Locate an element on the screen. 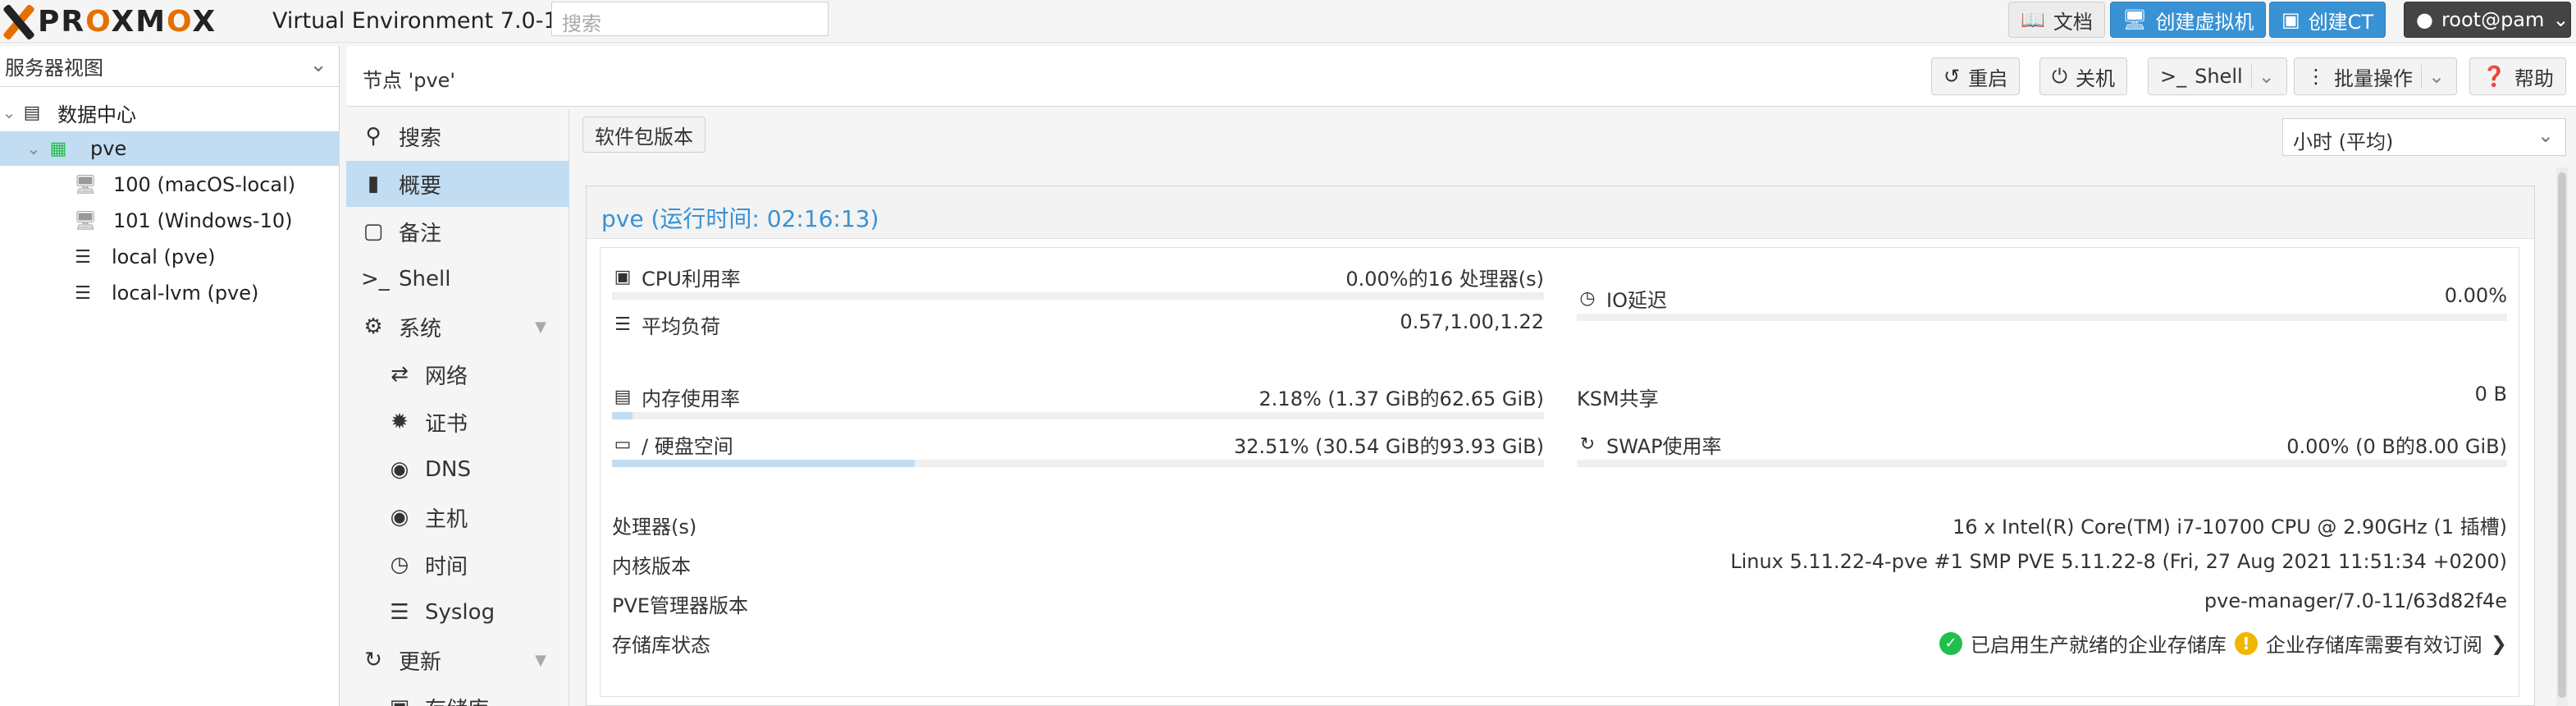 Image resolution: width=2576 pixels, height=706 pixels. io-delay-bar is located at coordinates (2042, 317).